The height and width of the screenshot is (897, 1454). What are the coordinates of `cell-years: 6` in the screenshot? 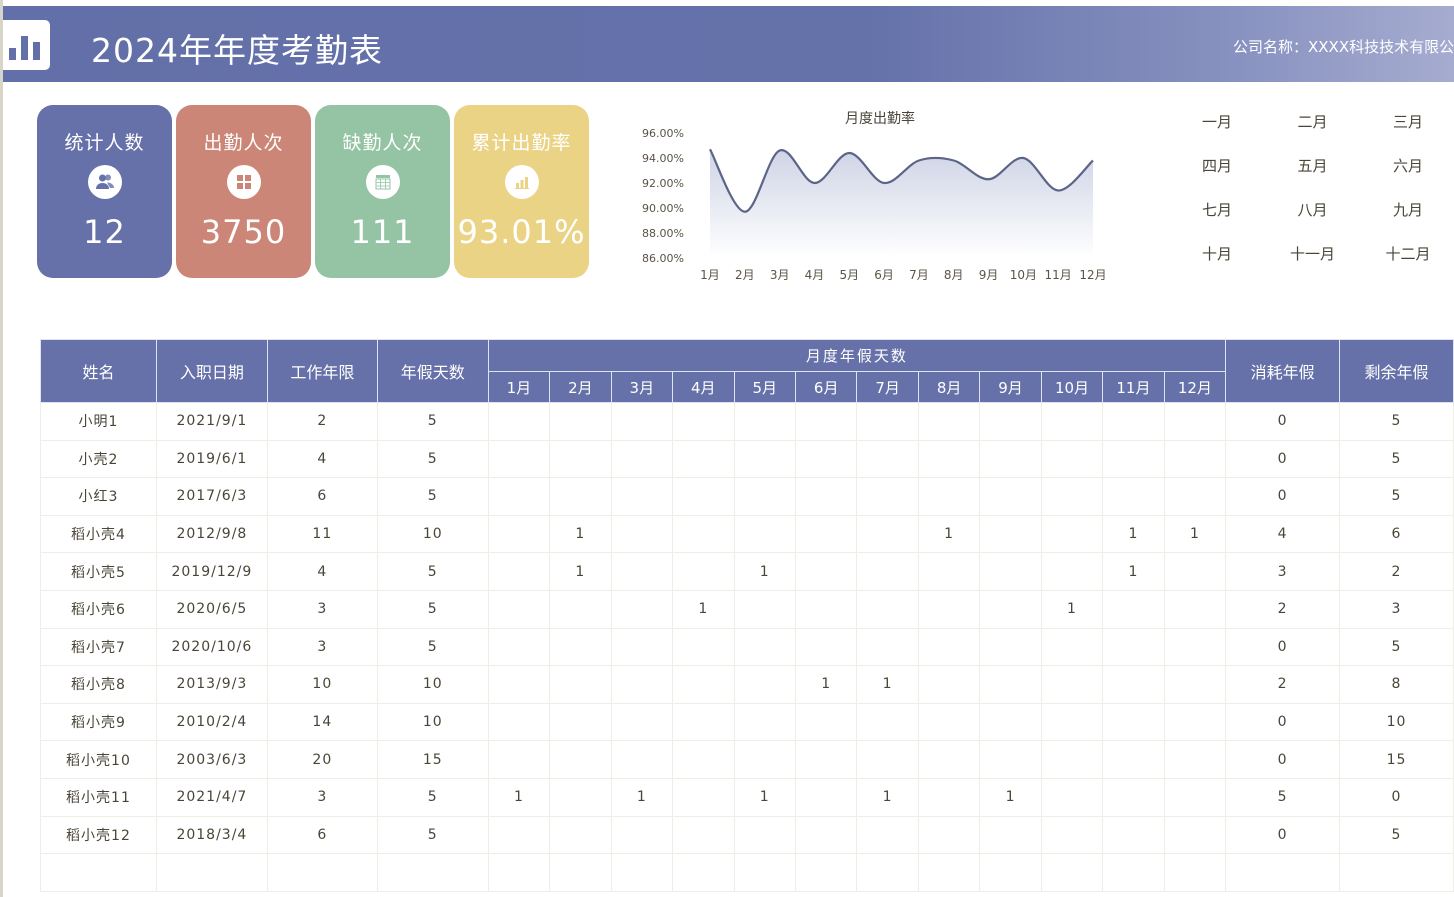 It's located at (322, 496).